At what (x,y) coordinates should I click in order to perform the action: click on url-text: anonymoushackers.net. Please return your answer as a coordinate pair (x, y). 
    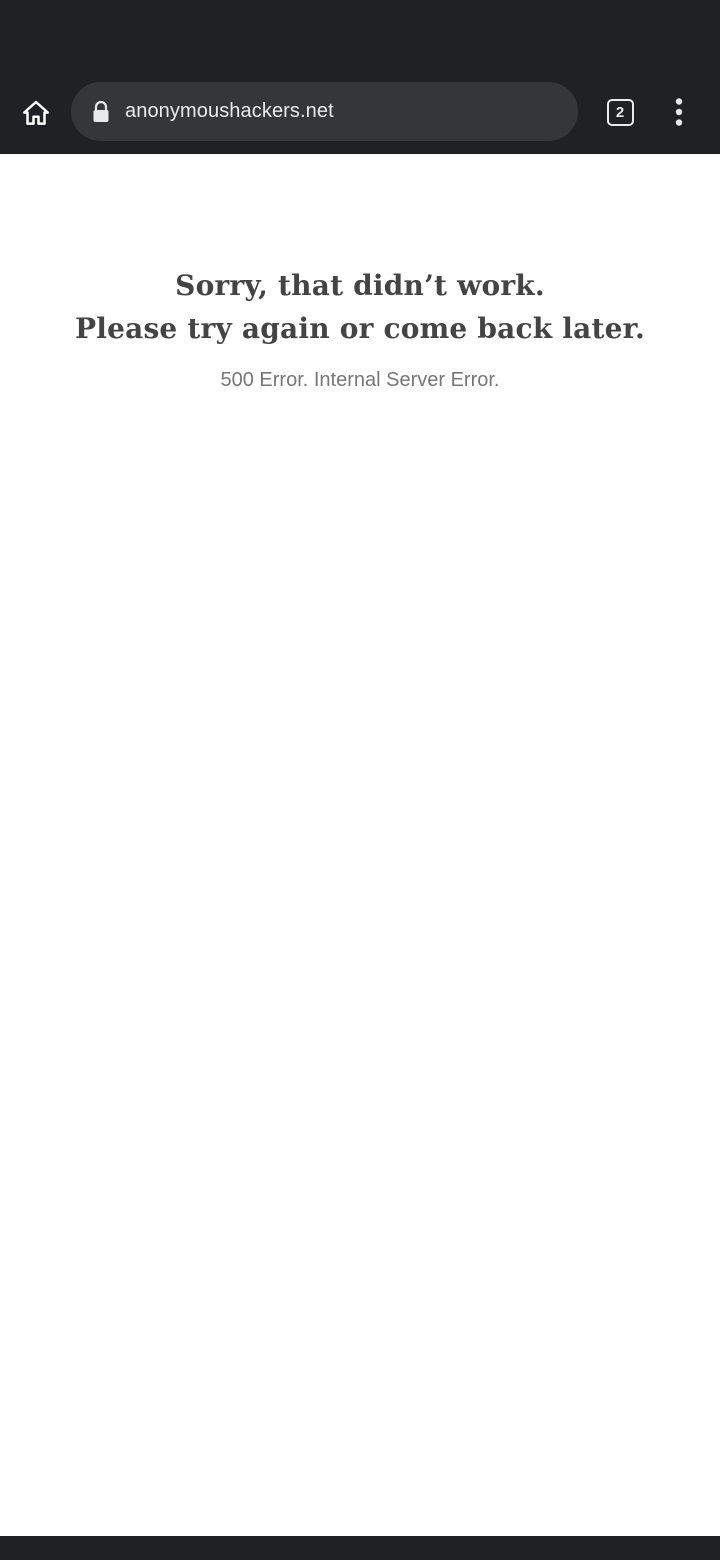
    Looking at the image, I should click on (229, 111).